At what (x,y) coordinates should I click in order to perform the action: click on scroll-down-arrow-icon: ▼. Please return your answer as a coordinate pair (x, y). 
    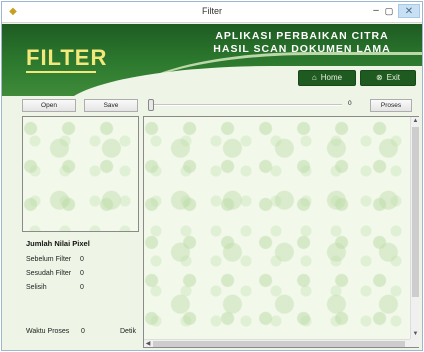
    Looking at the image, I should click on (415, 334).